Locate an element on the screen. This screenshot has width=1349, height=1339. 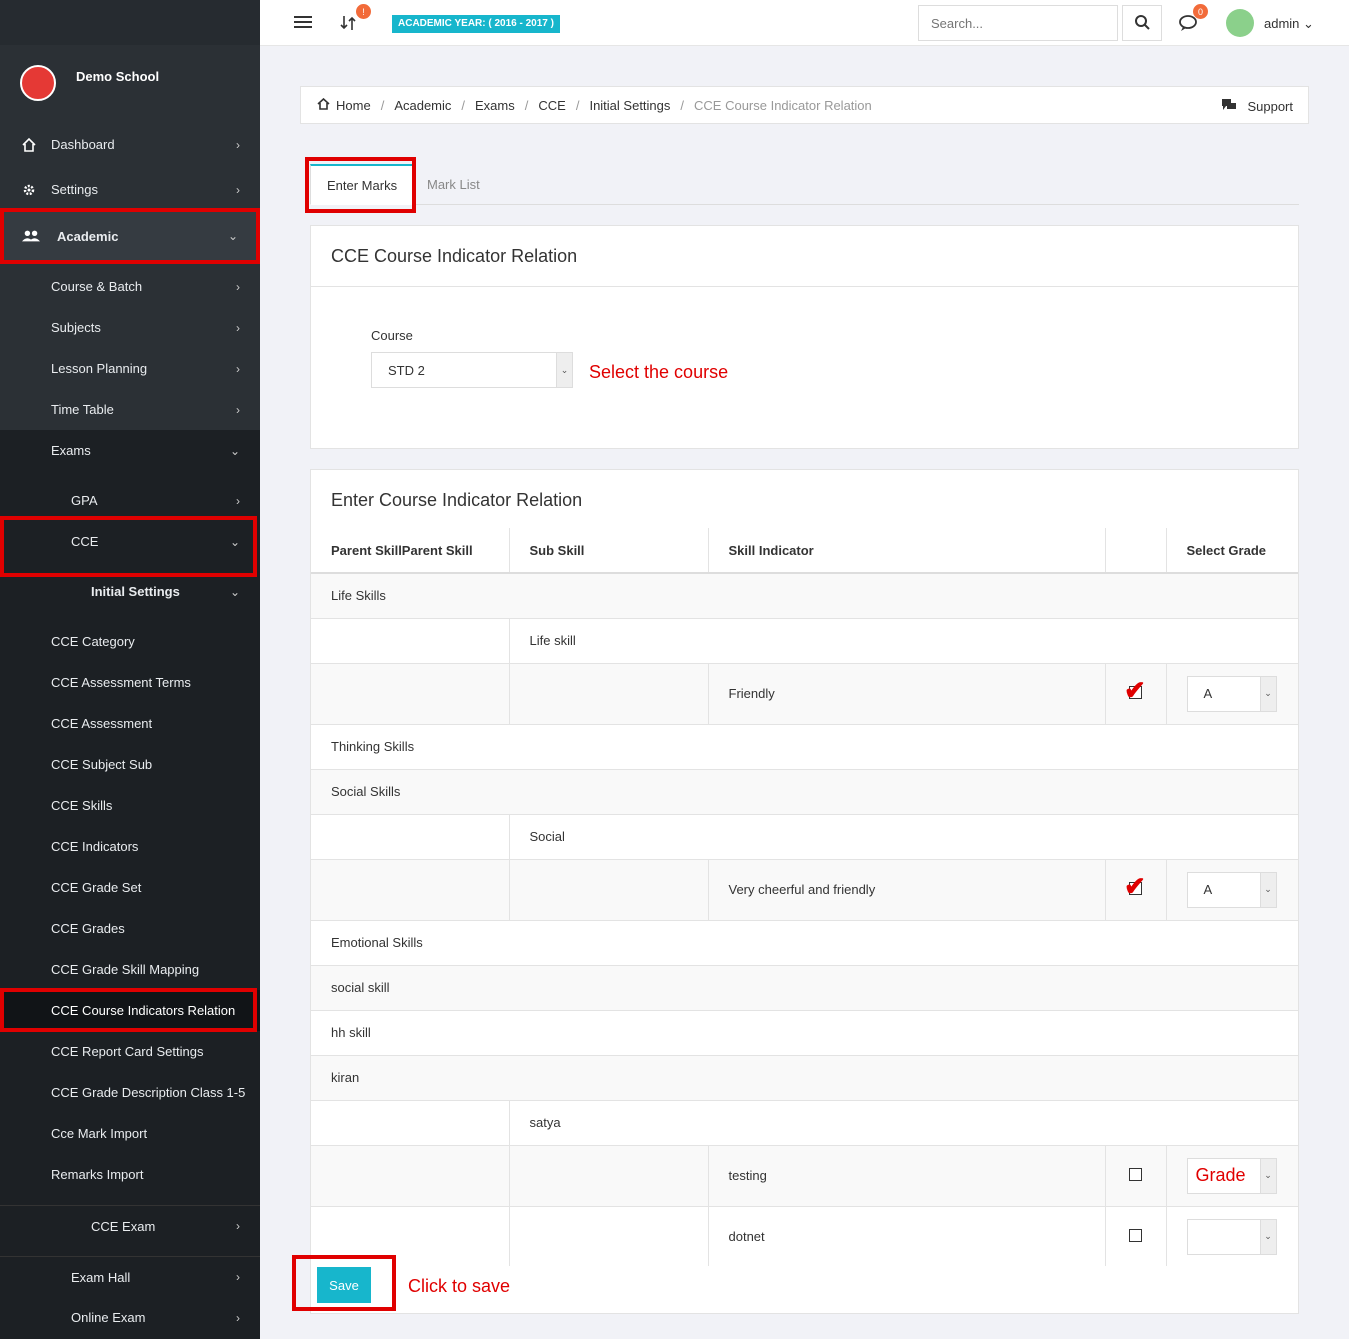
sidebar-item-exams: Exams ⌄ is located at coordinates (130, 450).